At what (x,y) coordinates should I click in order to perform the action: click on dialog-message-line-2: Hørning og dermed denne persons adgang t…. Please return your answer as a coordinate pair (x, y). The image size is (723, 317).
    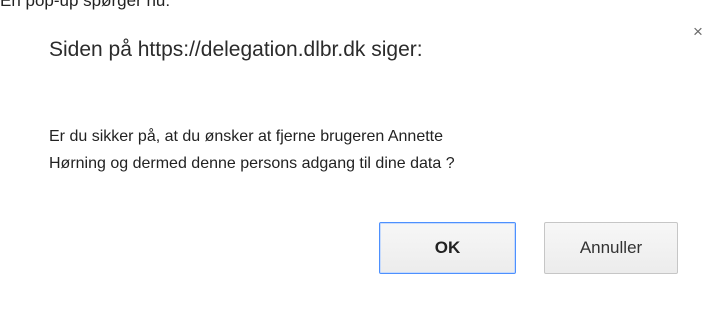
    Looking at the image, I should click on (252, 163).